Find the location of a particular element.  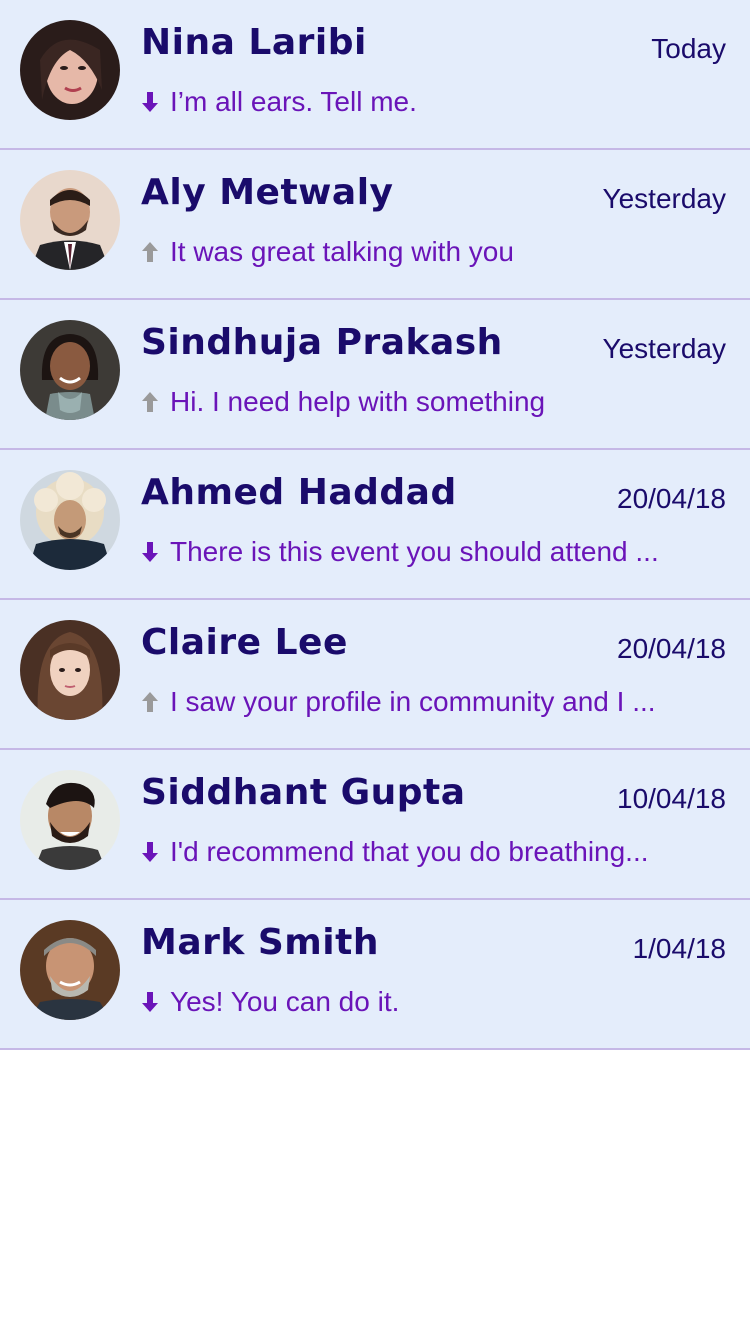

message-preview-line: I’m all ears. Tell me. is located at coordinates (278, 102).